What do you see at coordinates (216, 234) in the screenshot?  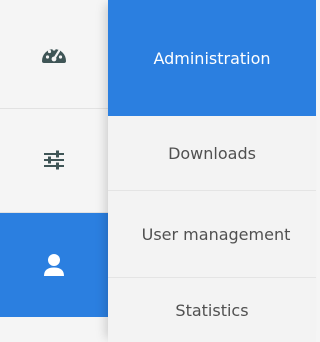 I see `menu-item-label: User management` at bounding box center [216, 234].